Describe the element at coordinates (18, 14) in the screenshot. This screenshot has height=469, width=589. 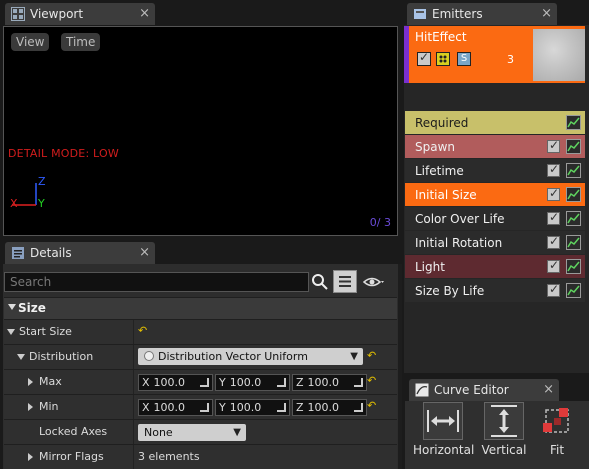
I see `viewport-icon` at that location.